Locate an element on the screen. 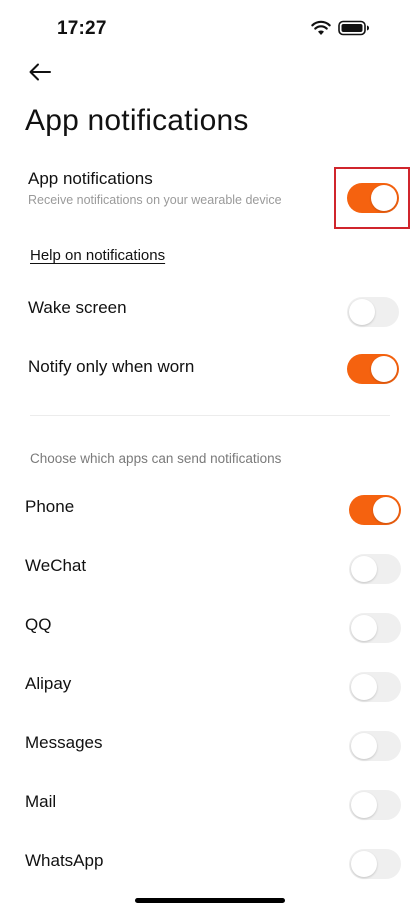 The height and width of the screenshot is (911, 420). app-label-messages: Messages is located at coordinates (64, 742).